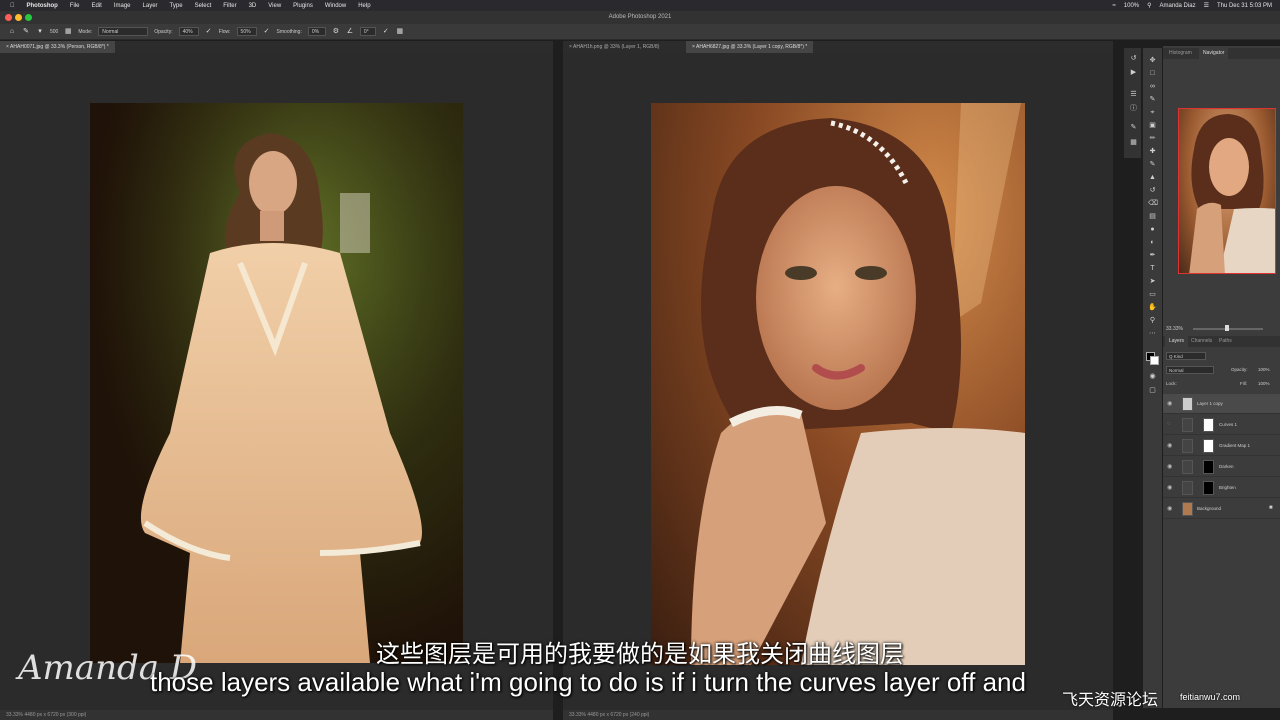 The width and height of the screenshot is (1280, 720). Describe the element at coordinates (203, 6) in the screenshot. I see `menu-select: Select` at that location.